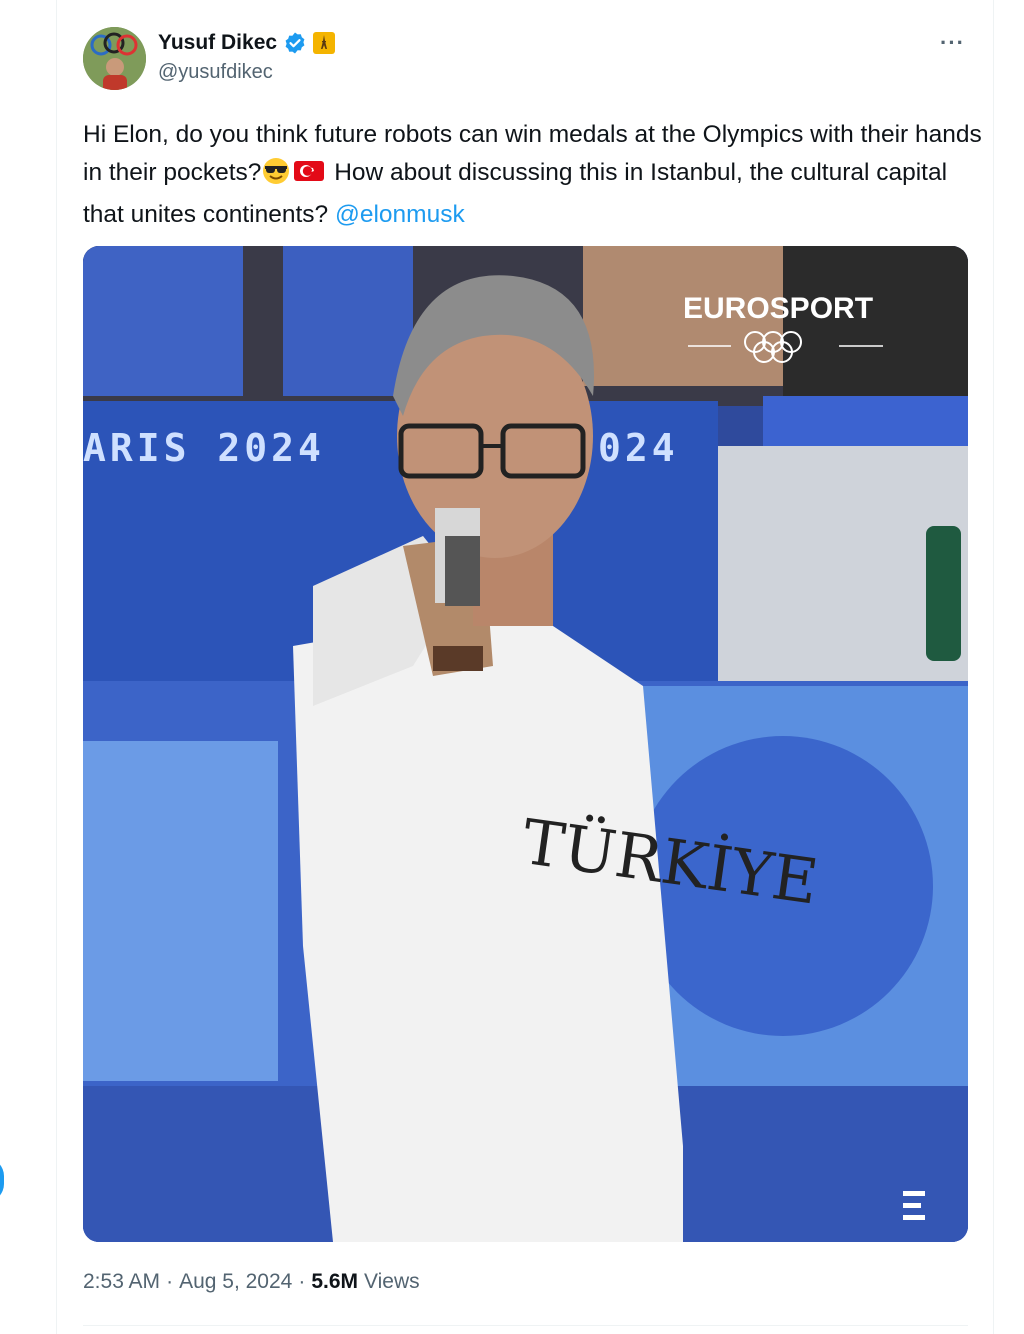 This screenshot has height=1334, width=1024. Describe the element at coordinates (400, 214) in the screenshot. I see `mention-link: @elonmusk` at that location.